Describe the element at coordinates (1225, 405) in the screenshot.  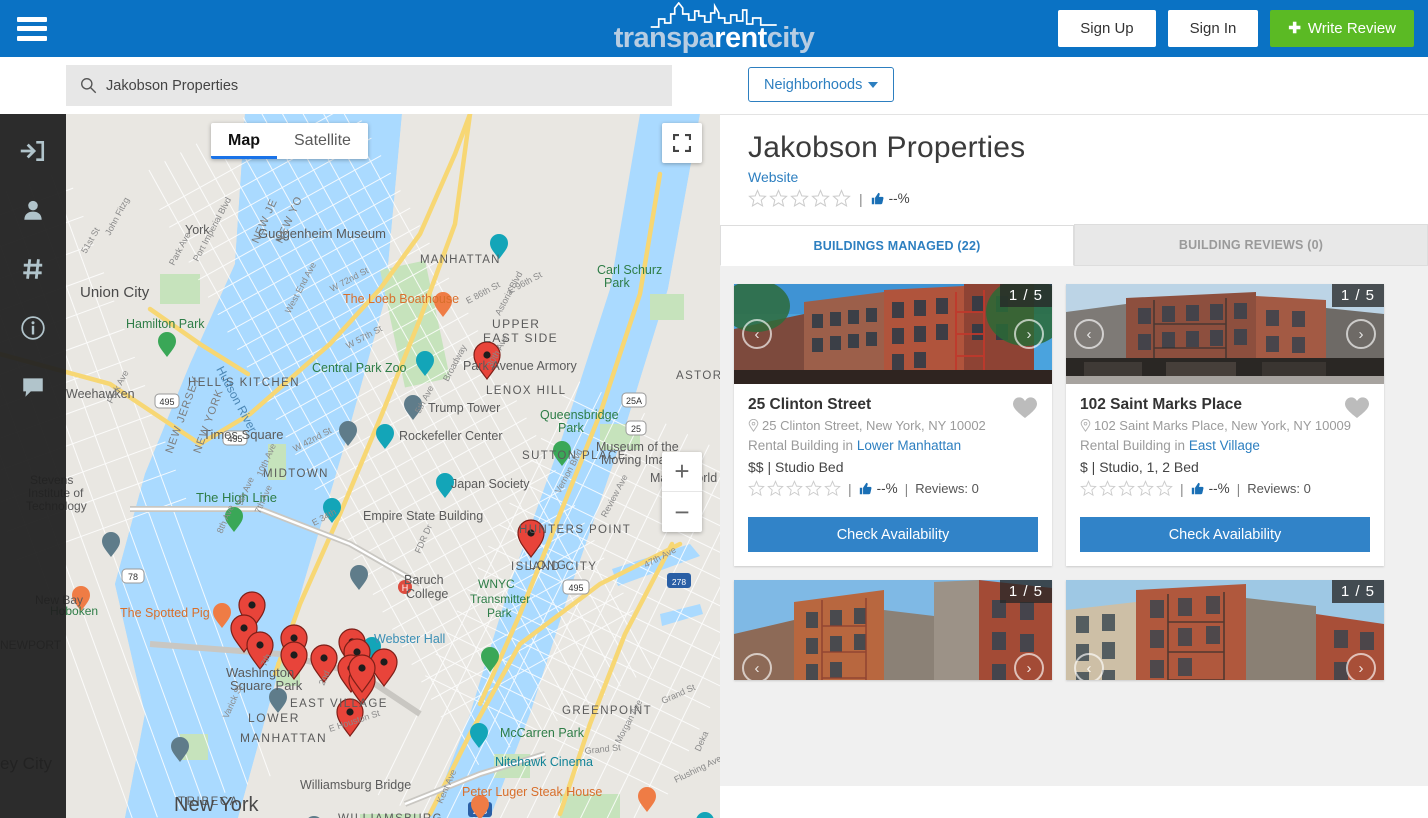
I see `building-name: 102 Saint Marks Place` at that location.